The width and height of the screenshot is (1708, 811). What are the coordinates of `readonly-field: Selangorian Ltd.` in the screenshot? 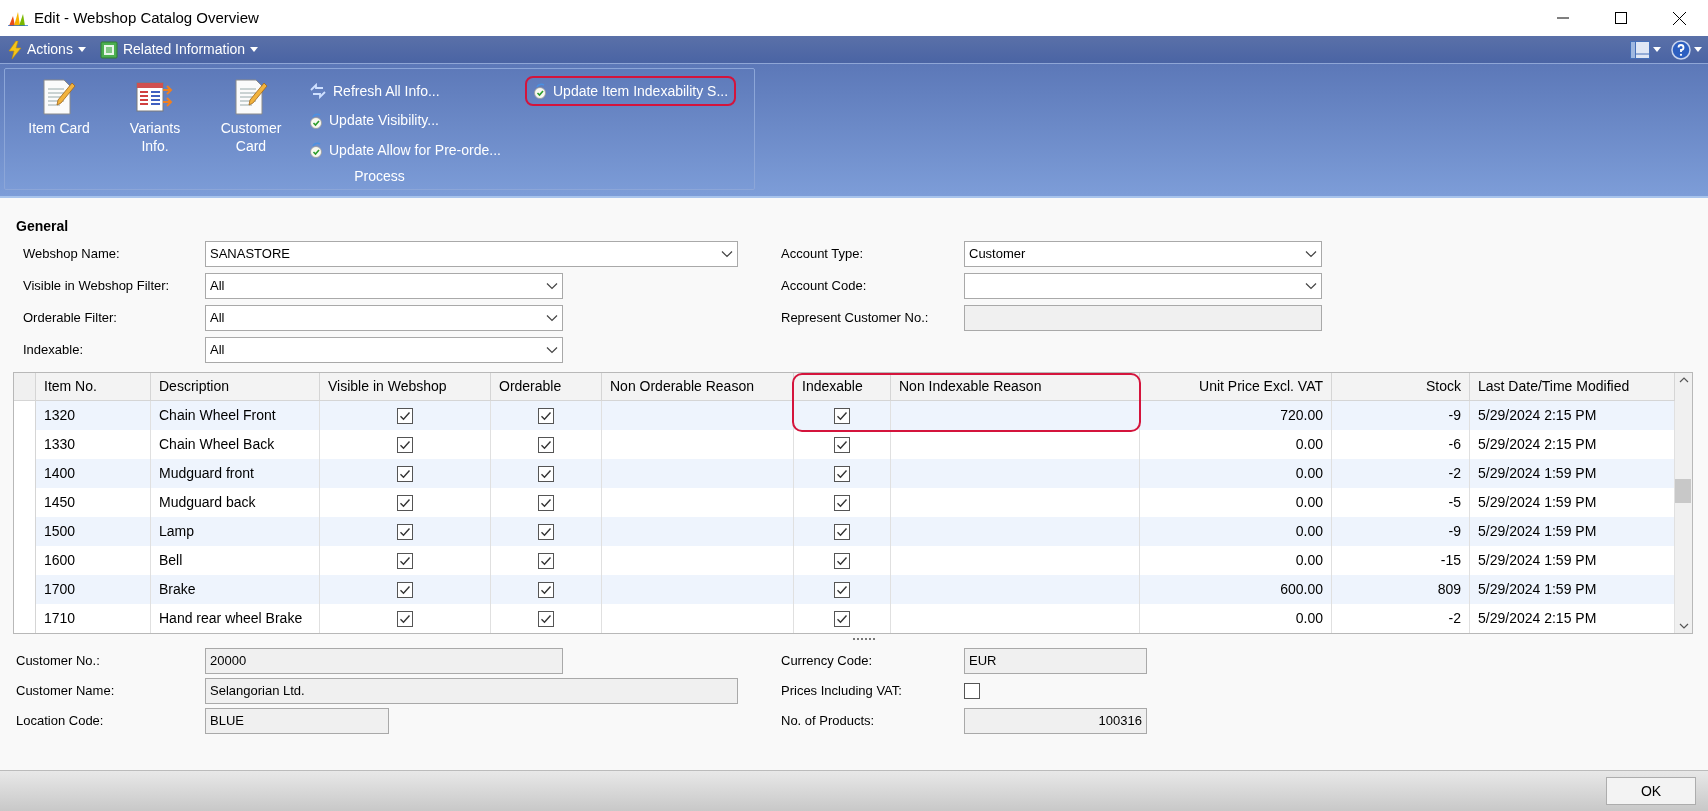 It's located at (471, 691).